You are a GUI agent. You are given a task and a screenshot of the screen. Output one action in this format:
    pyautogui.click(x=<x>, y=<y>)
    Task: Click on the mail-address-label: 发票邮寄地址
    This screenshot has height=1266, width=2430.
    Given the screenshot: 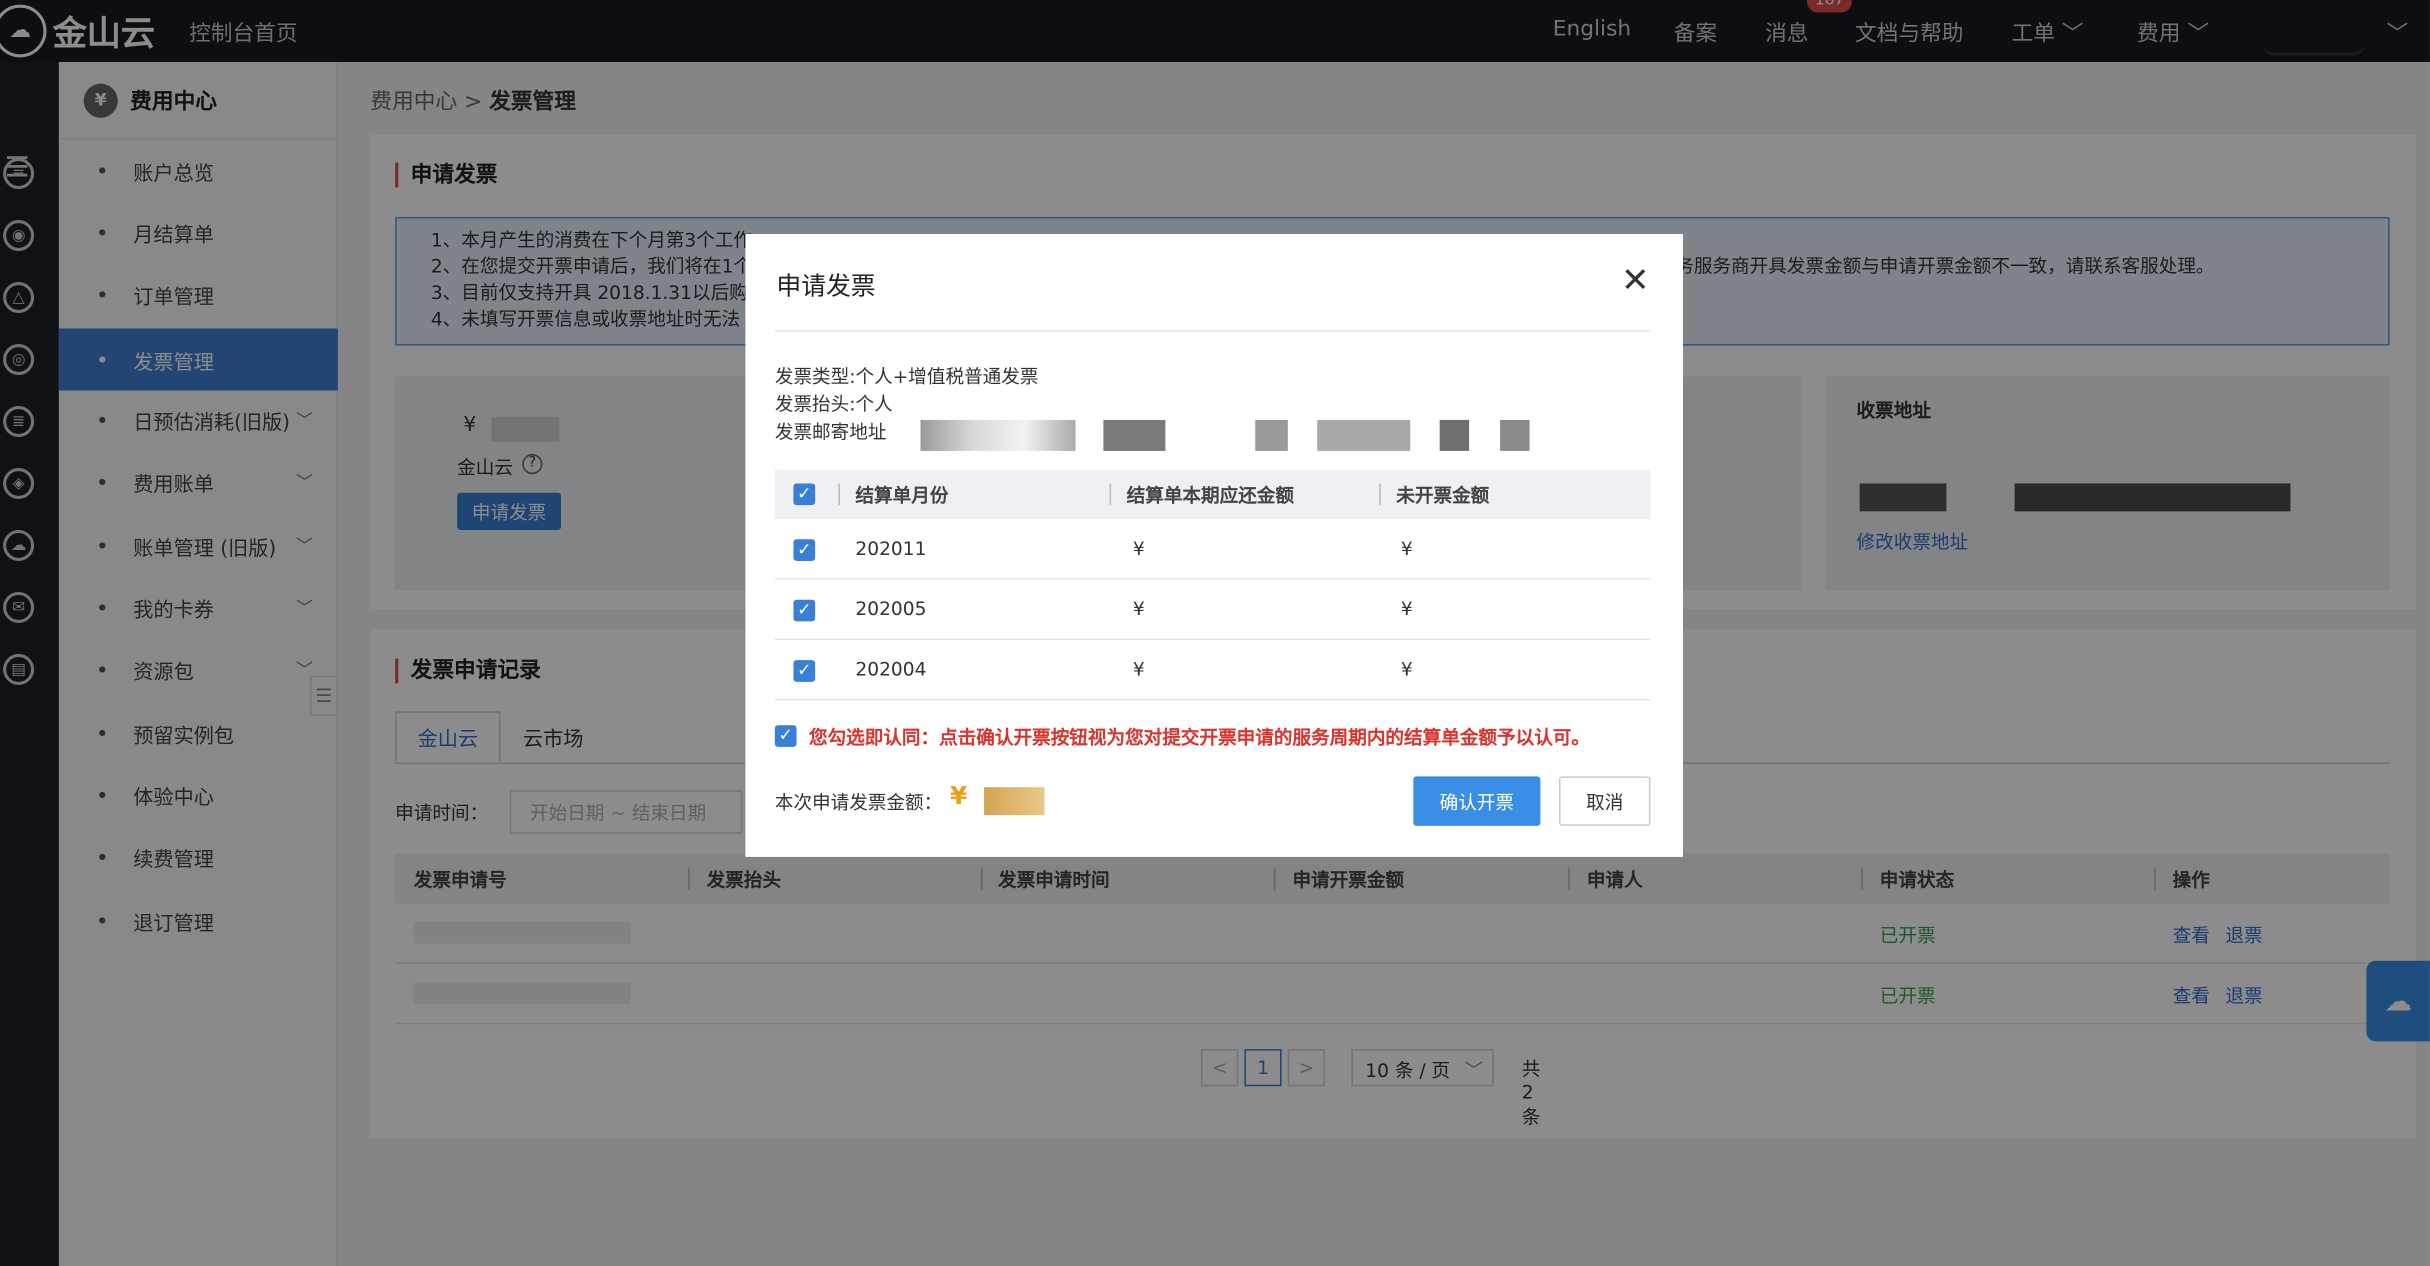 What is the action you would take?
    pyautogui.click(x=830, y=432)
    